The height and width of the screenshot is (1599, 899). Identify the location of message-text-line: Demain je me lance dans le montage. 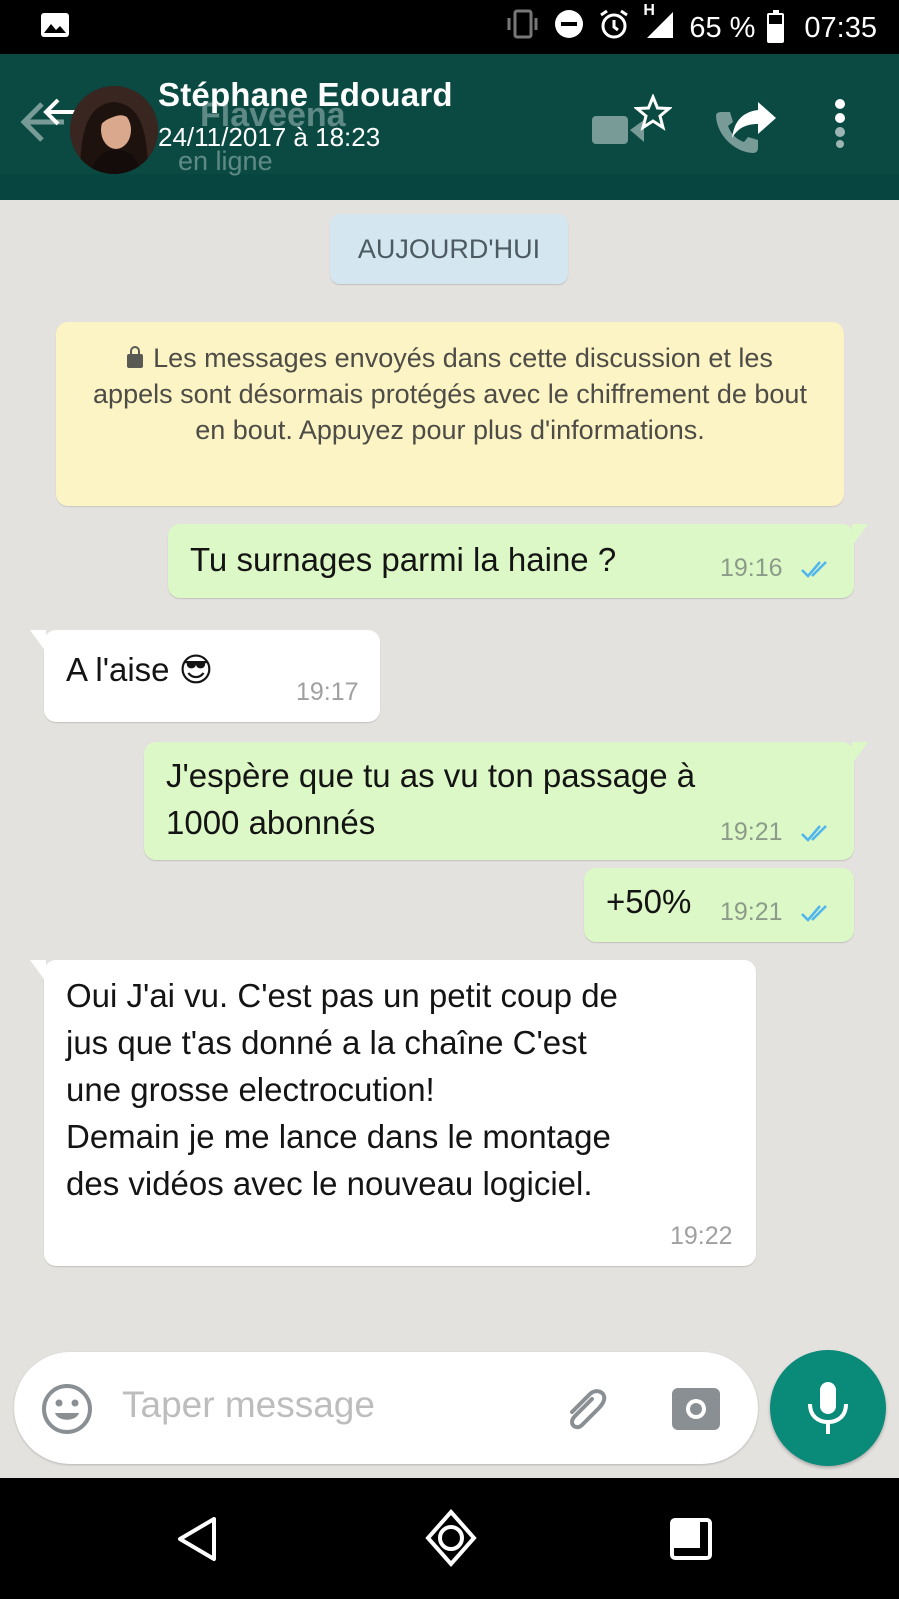
(338, 1136).